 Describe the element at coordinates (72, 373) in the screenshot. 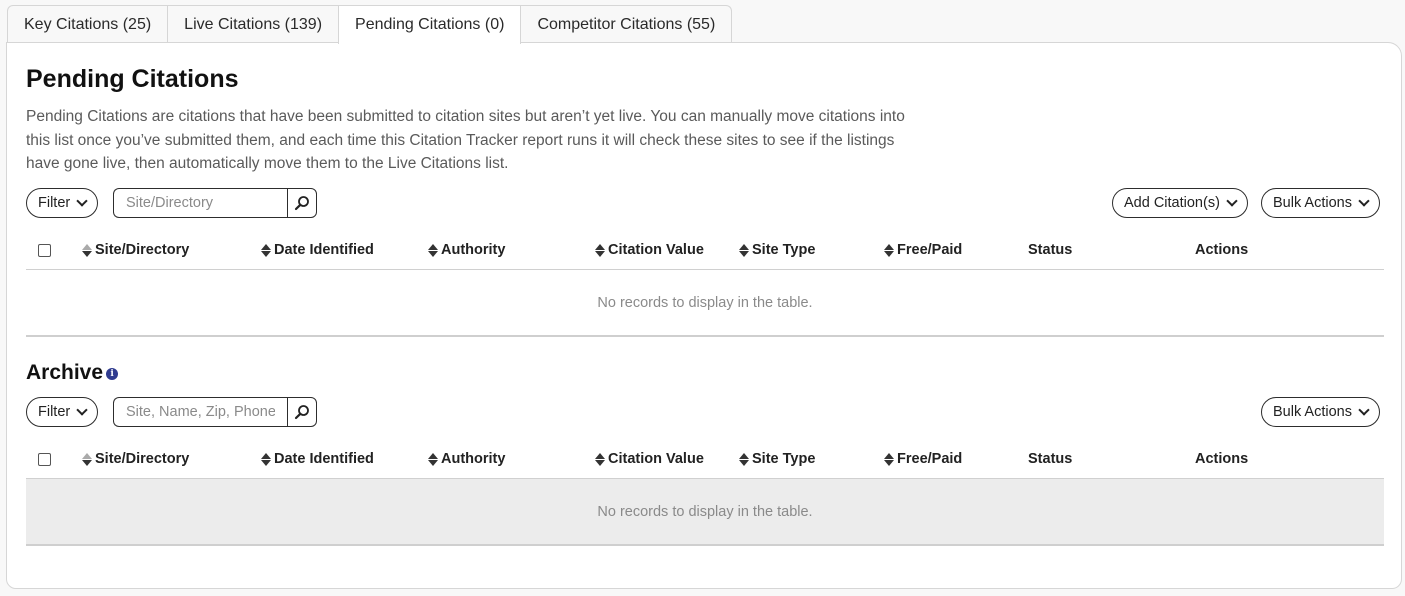

I see `archive-title: Archive i` at that location.